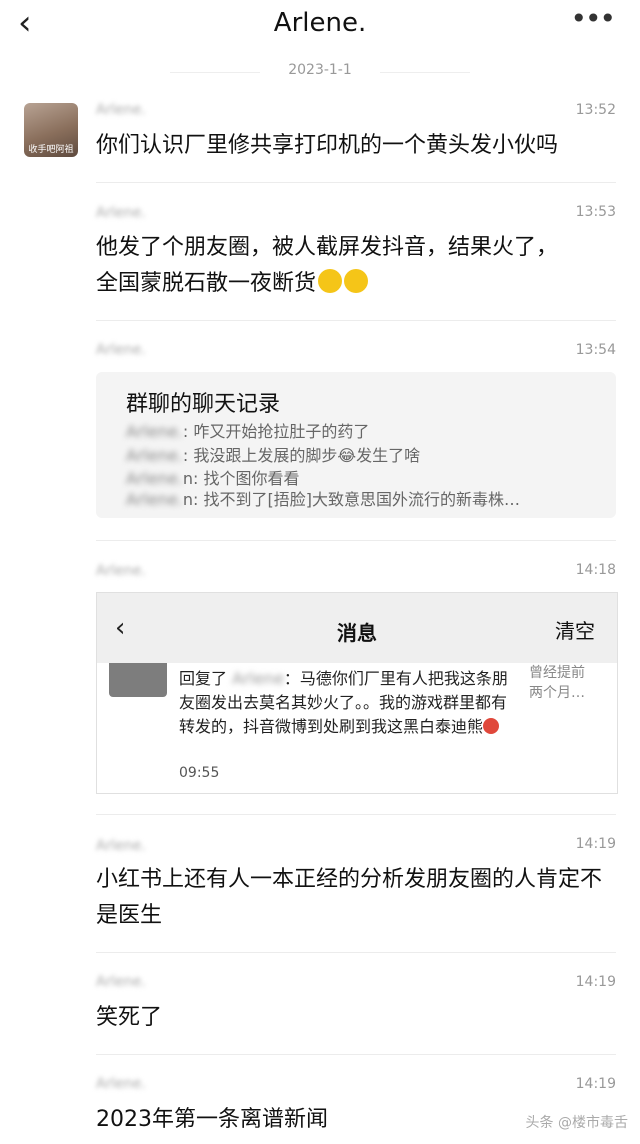  I want to click on chat-record-line: Arlene.: 咋又开始抢拉肚子的药了, so click(248, 431).